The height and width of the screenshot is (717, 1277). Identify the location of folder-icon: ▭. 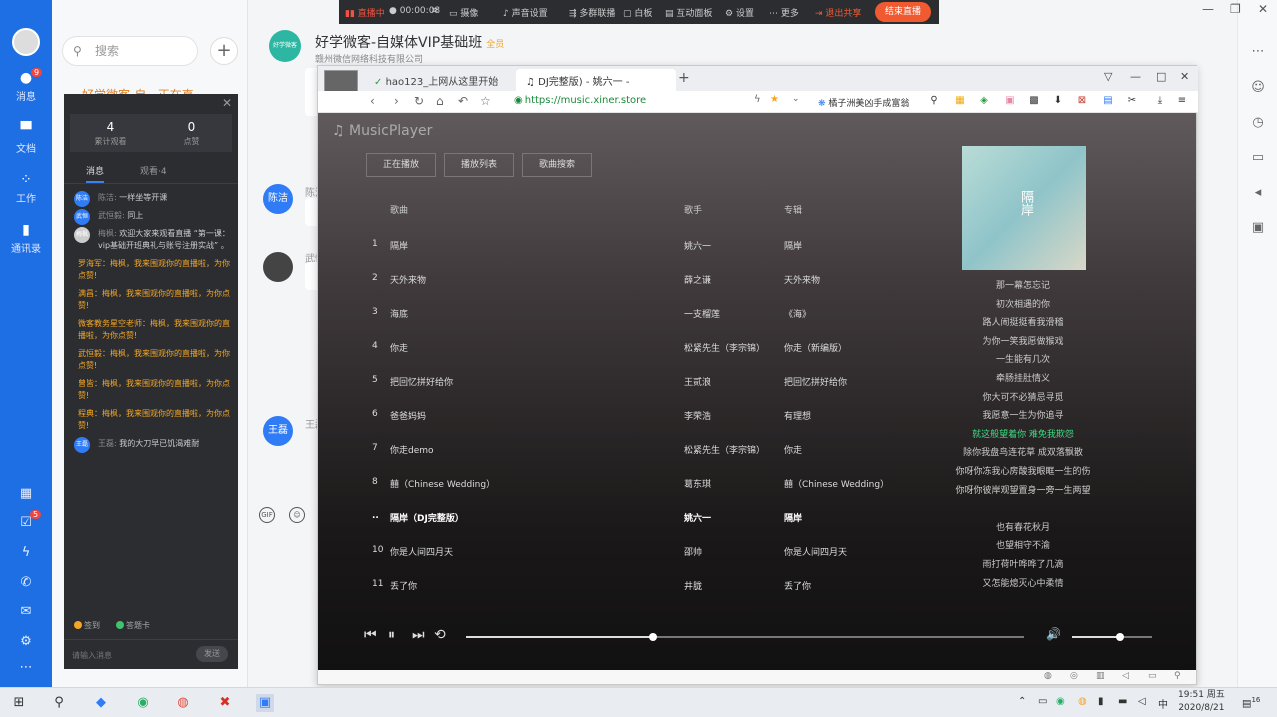
(1258, 158).